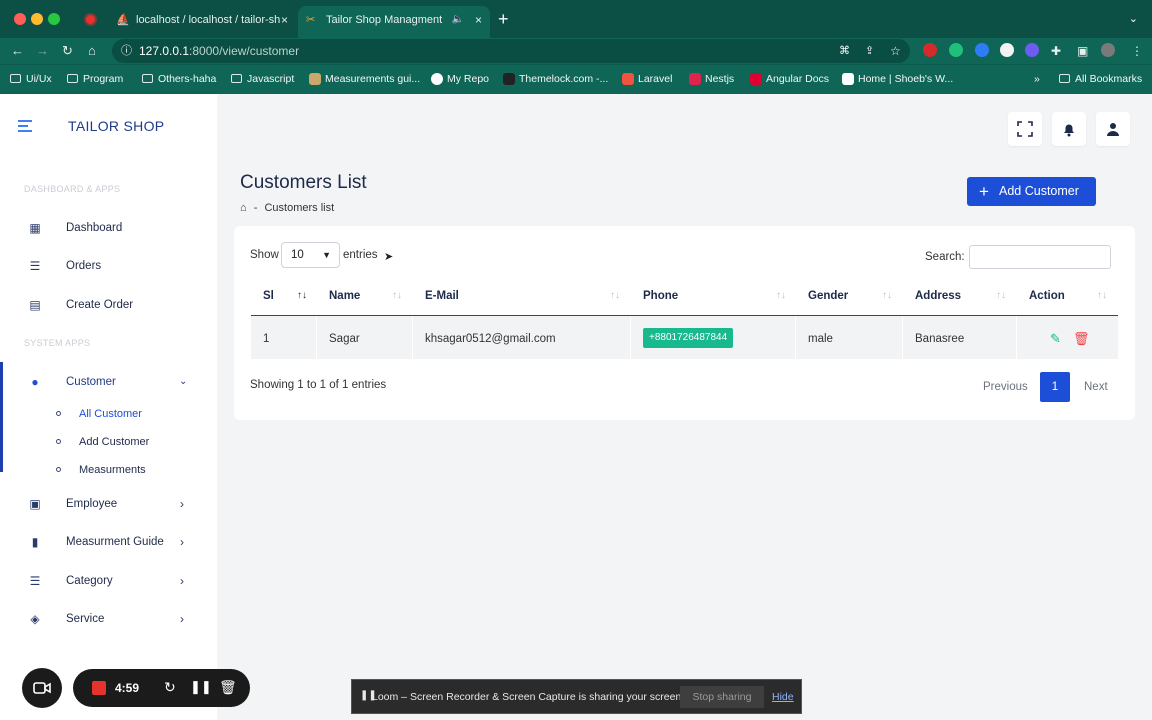  What do you see at coordinates (1137, 51) in the screenshot?
I see `browser-menu-icon: ⋮` at bounding box center [1137, 51].